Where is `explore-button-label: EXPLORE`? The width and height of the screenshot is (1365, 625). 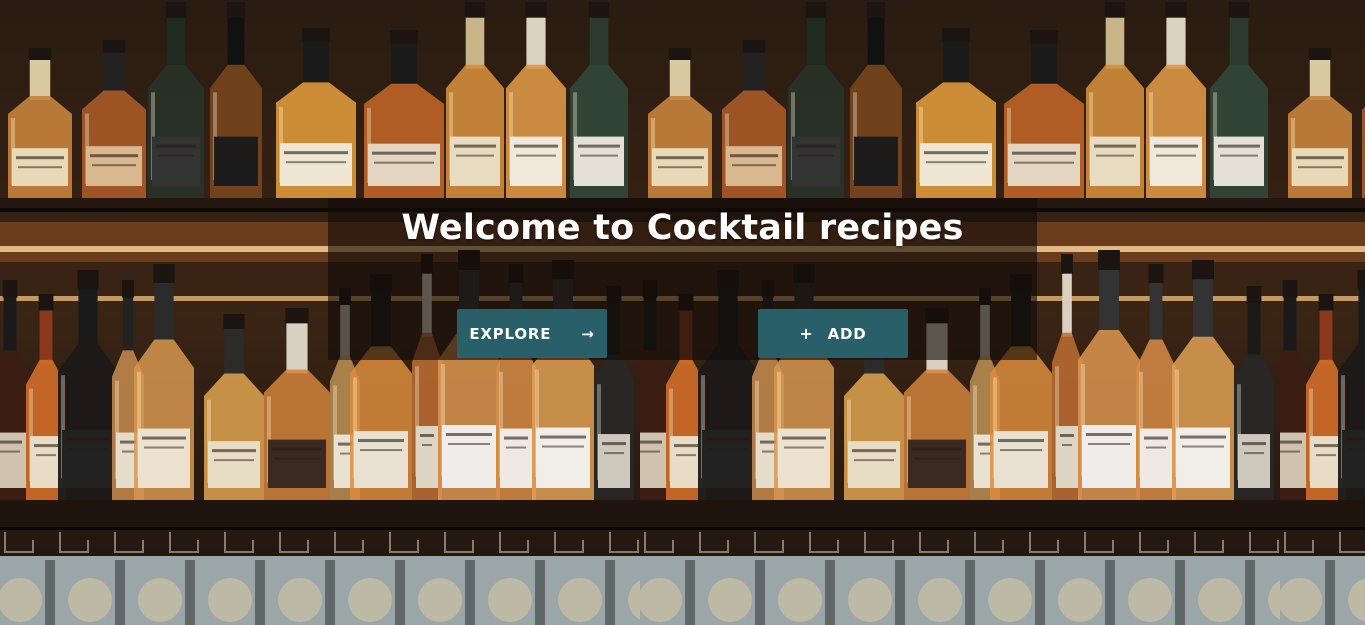 explore-button-label: EXPLORE is located at coordinates (510, 333).